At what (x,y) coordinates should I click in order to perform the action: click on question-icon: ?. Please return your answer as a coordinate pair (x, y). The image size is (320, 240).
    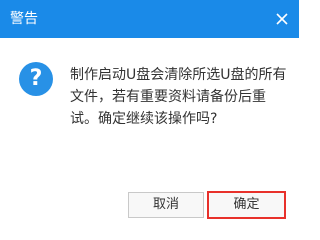
    Looking at the image, I should click on (36, 79).